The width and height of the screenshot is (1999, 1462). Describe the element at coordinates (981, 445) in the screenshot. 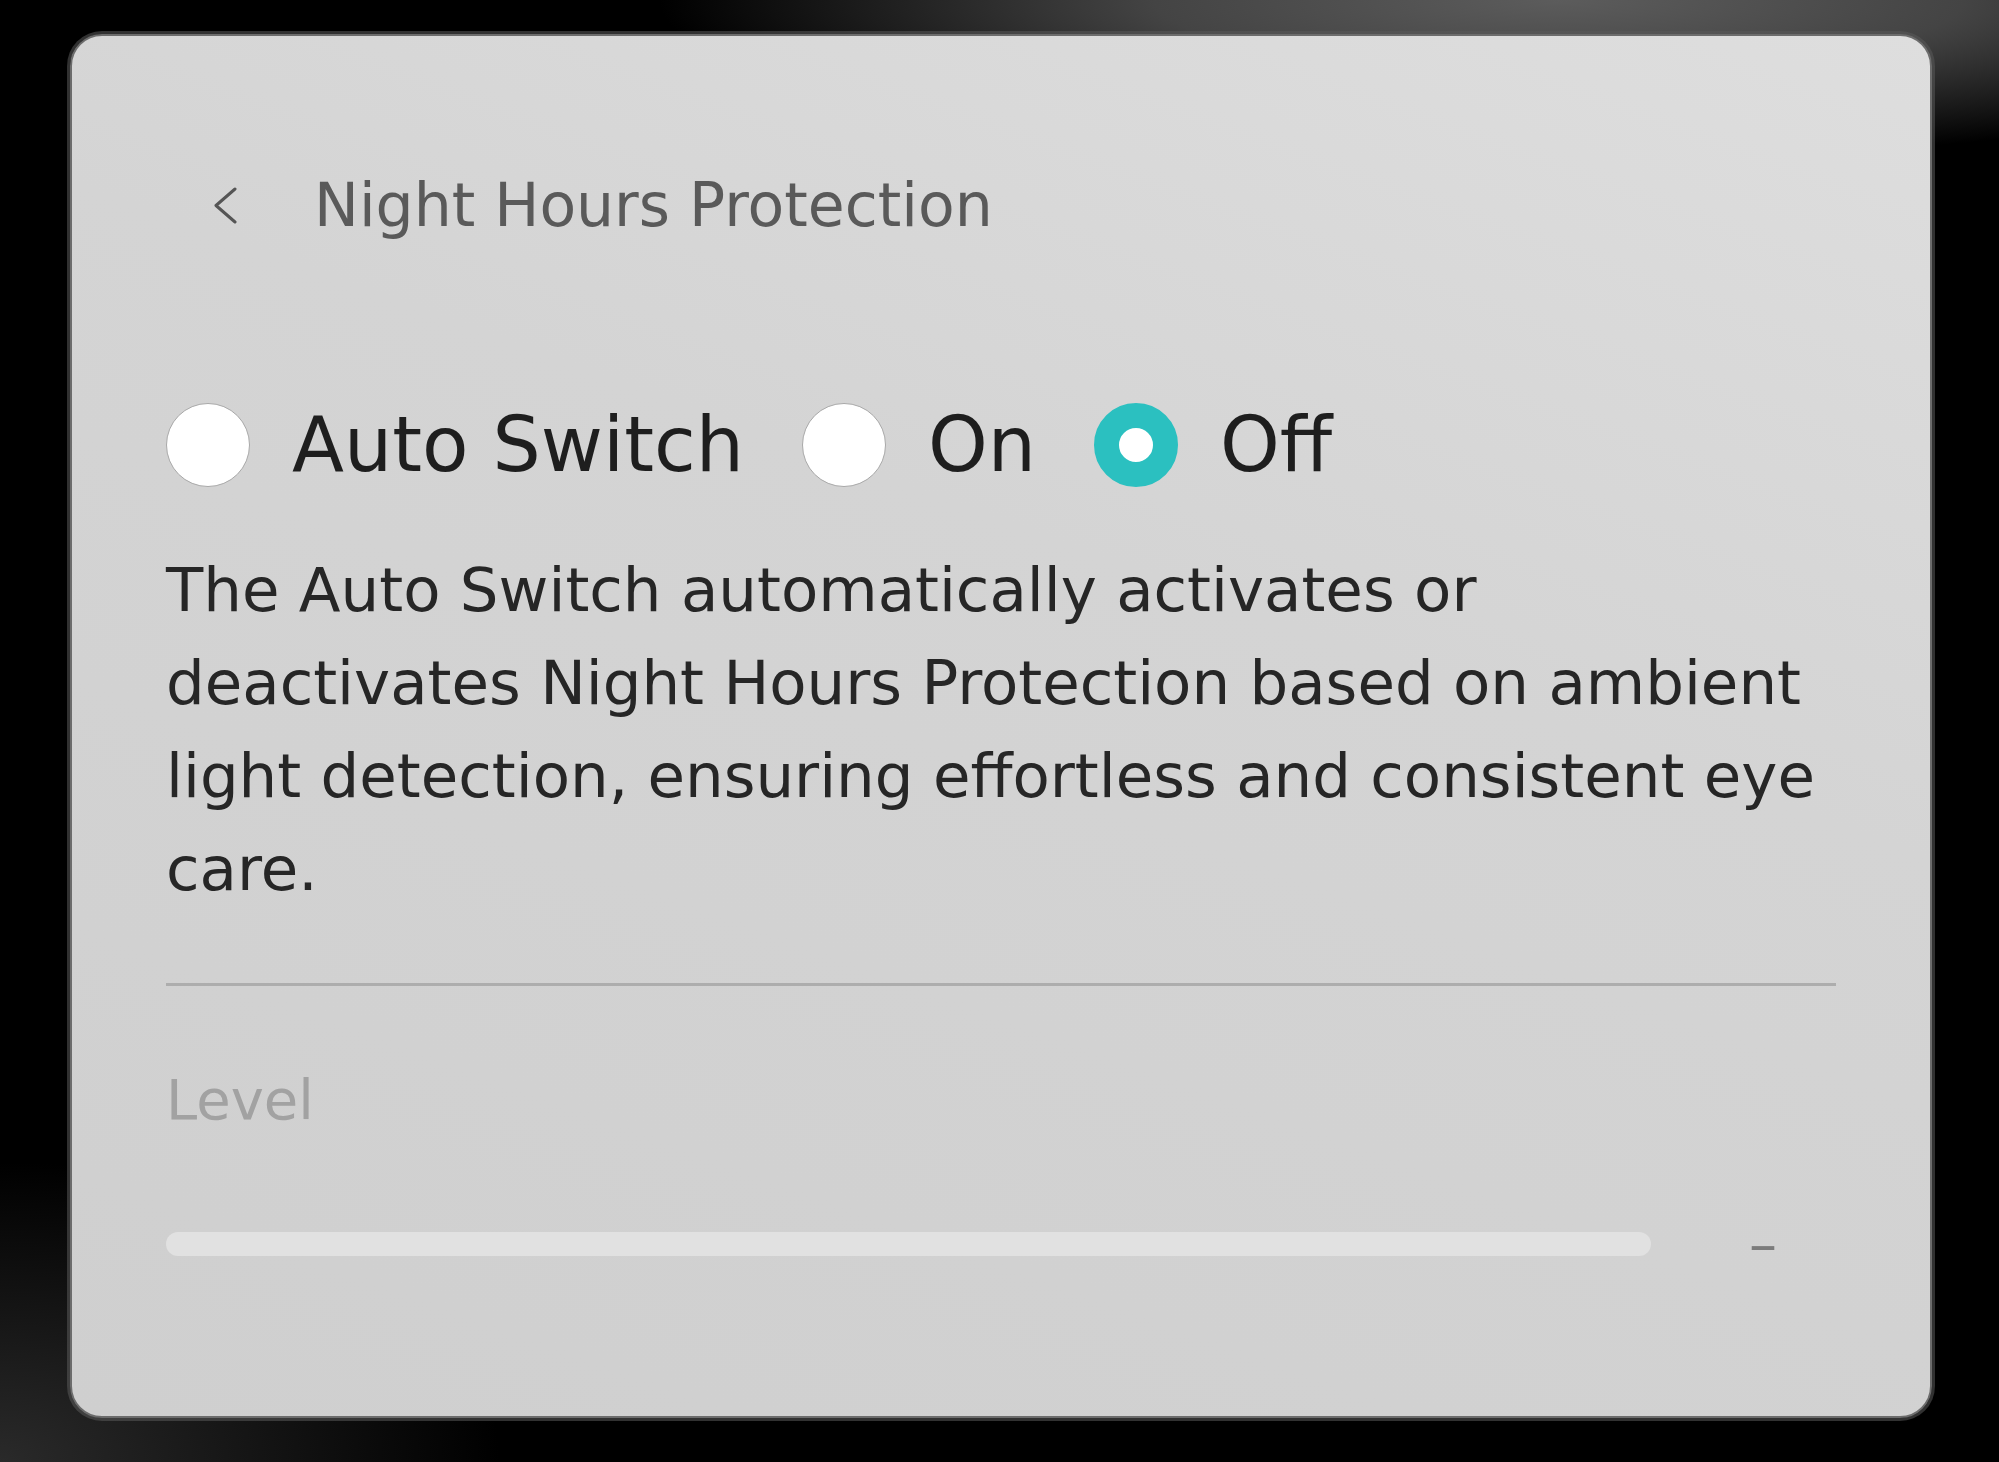

I see `radio-label: On` at that location.